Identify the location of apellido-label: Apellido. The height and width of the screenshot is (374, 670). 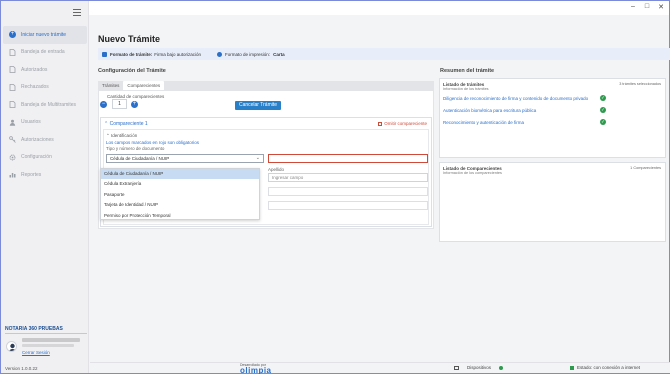
(276, 169).